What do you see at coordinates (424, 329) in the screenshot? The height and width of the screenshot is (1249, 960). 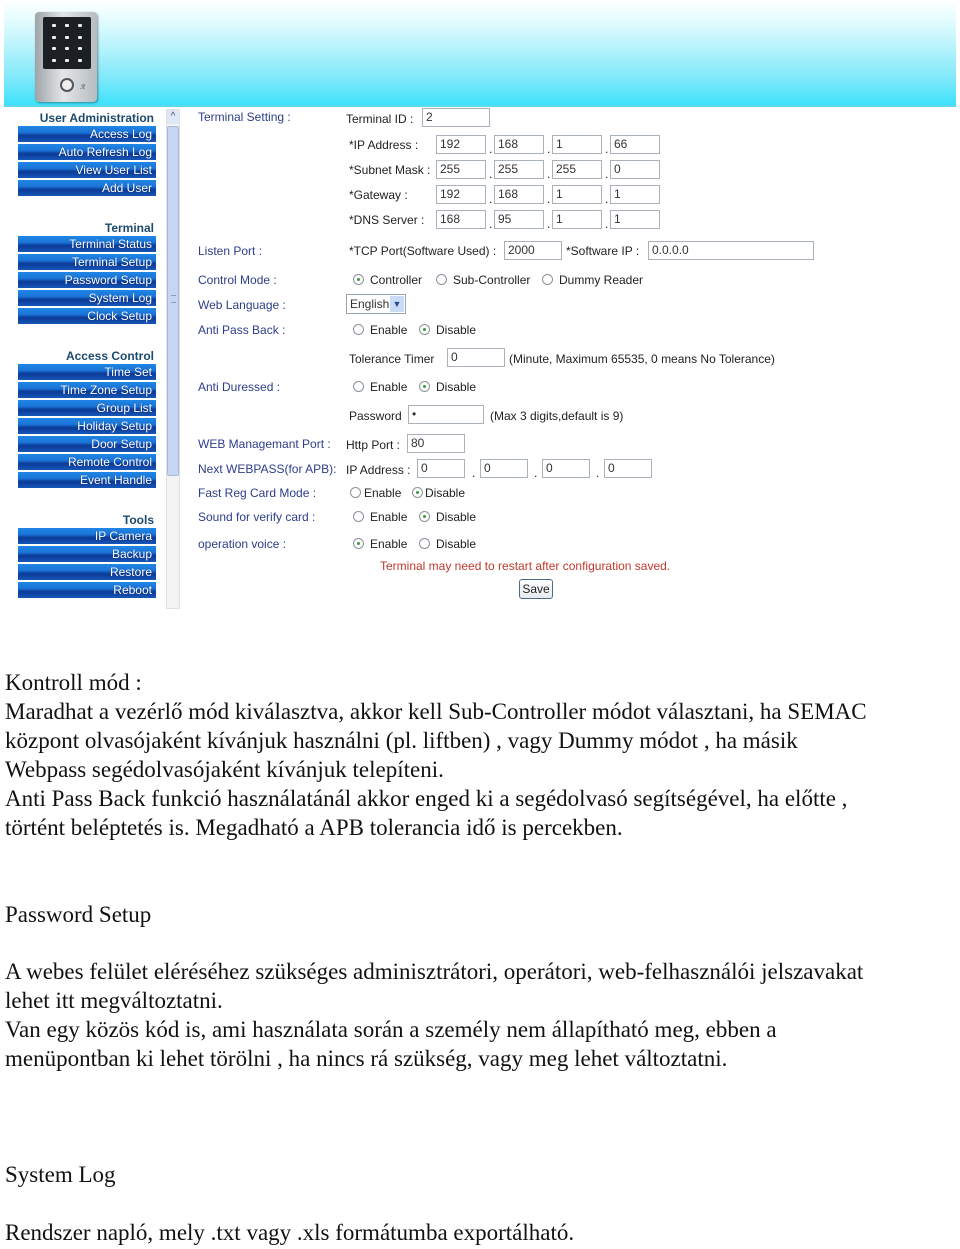 I see `radio-apb-disable` at bounding box center [424, 329].